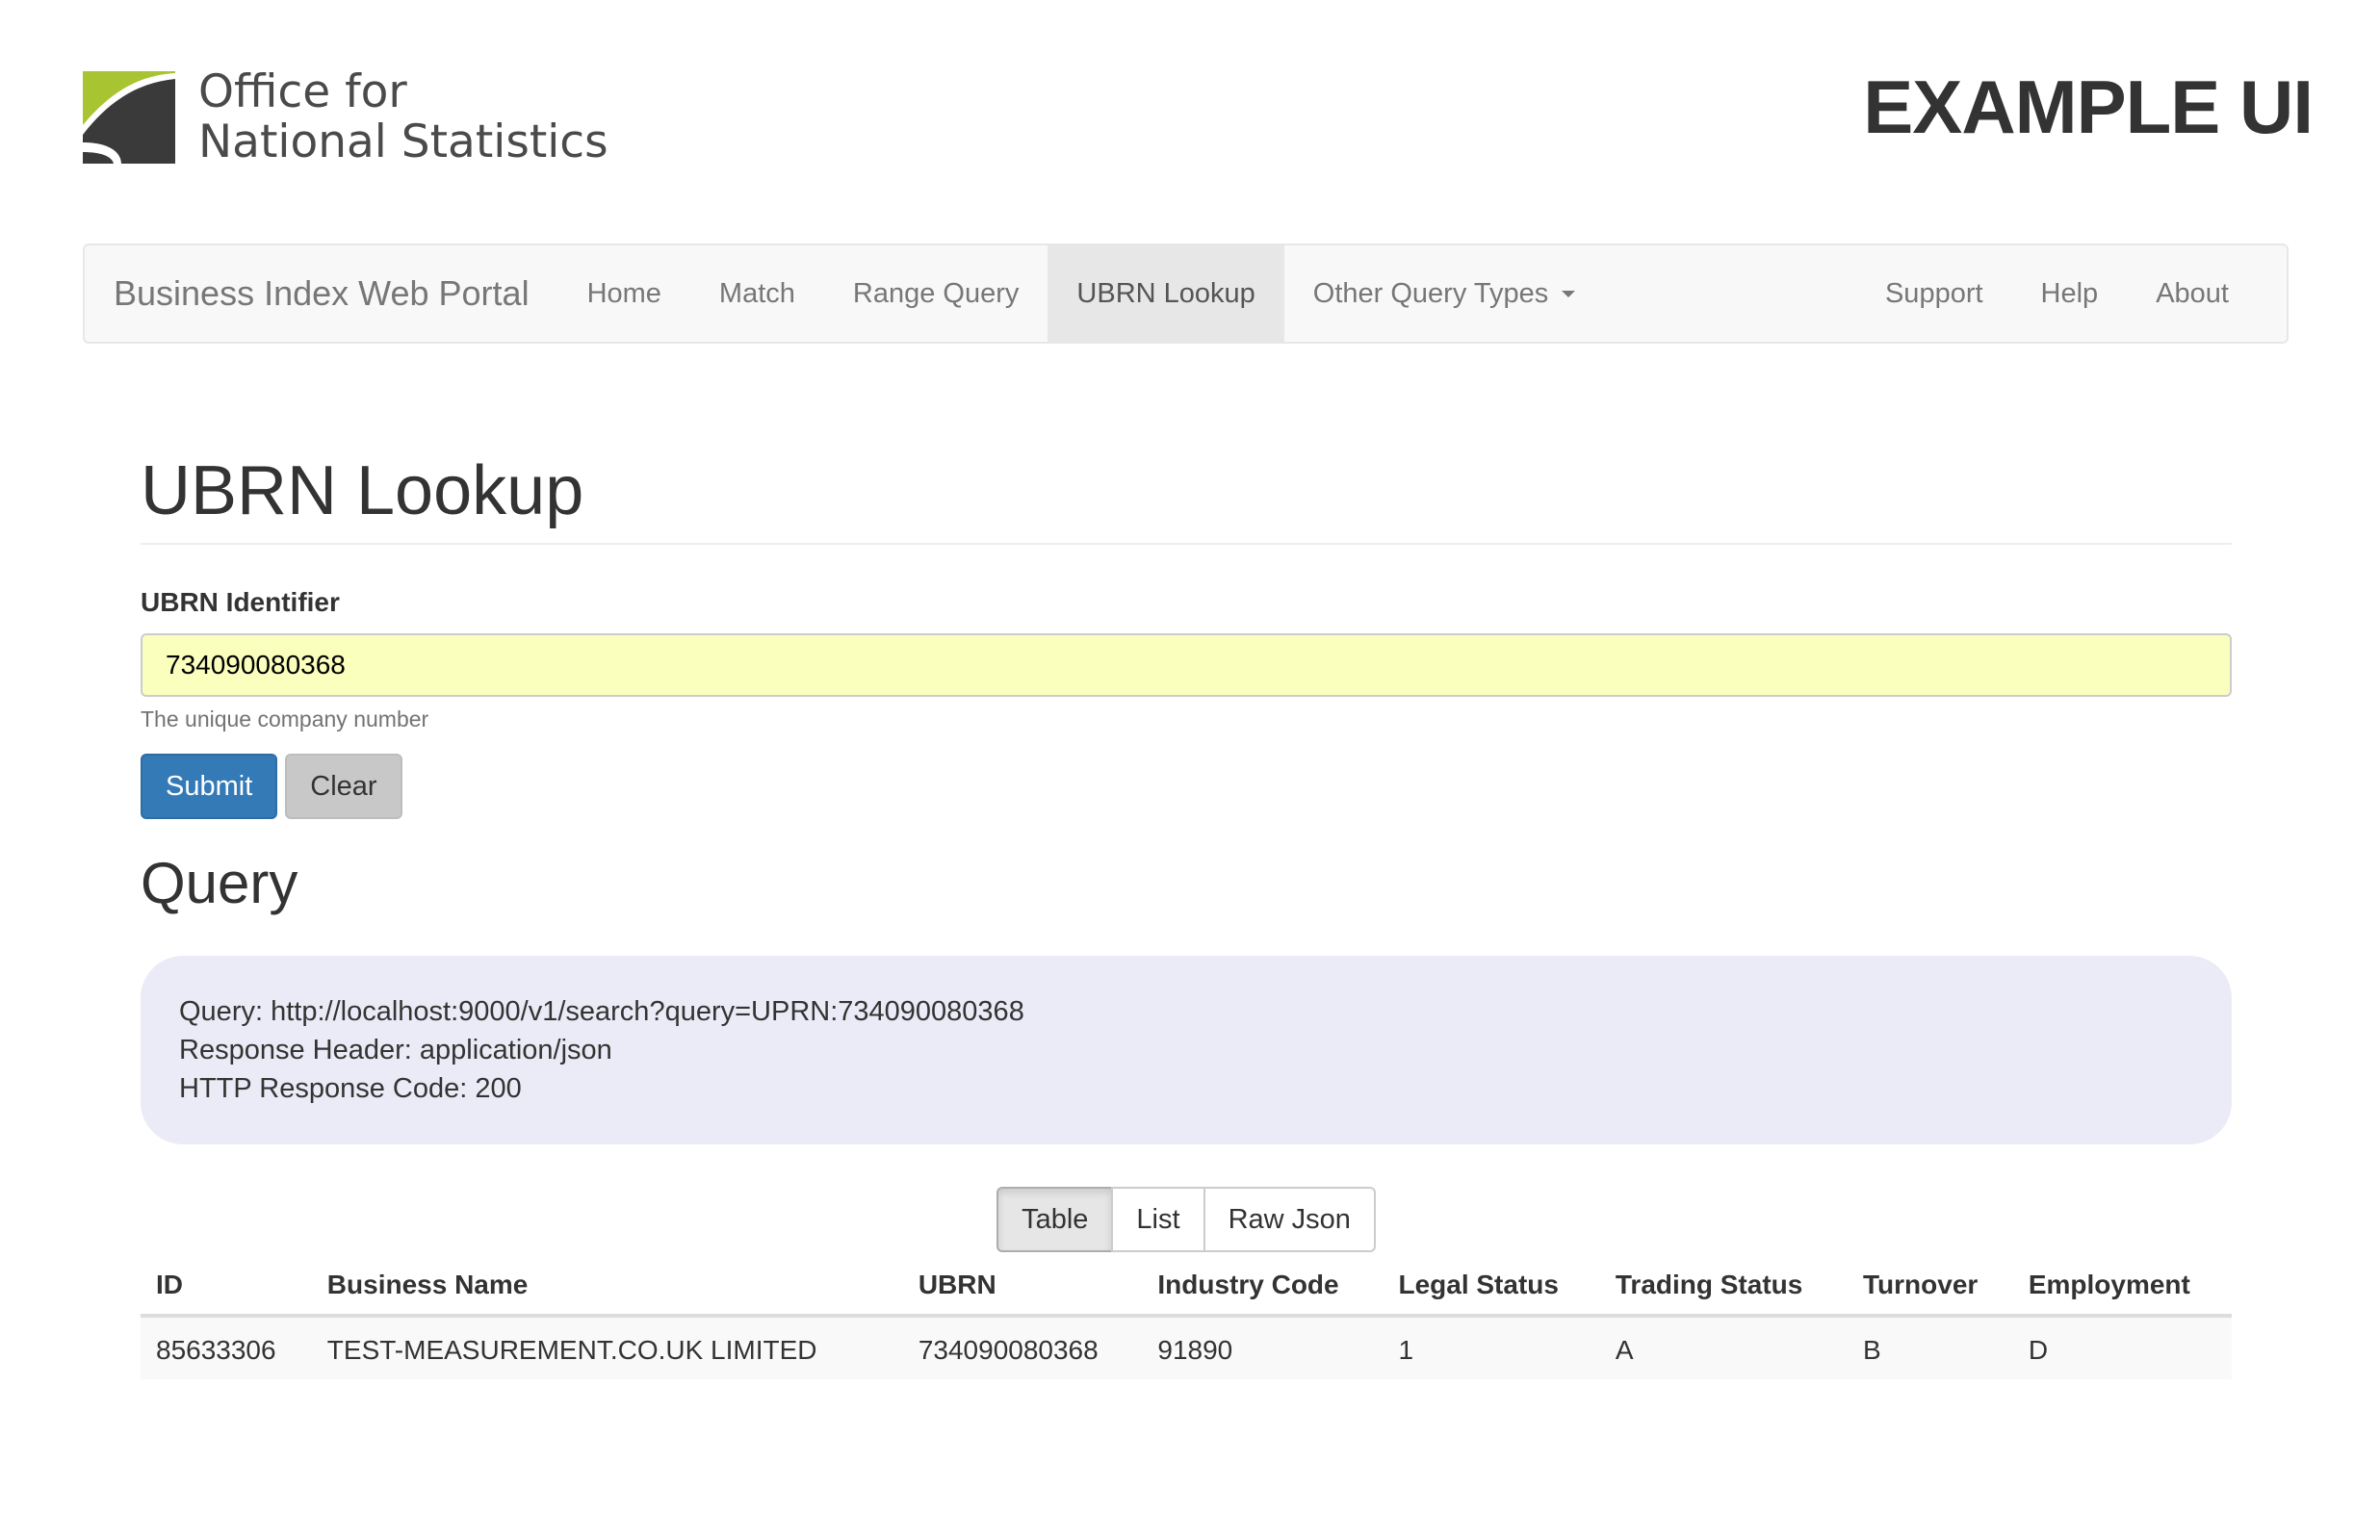  Describe the element at coordinates (344, 786) in the screenshot. I see `clear-button: Clear` at that location.